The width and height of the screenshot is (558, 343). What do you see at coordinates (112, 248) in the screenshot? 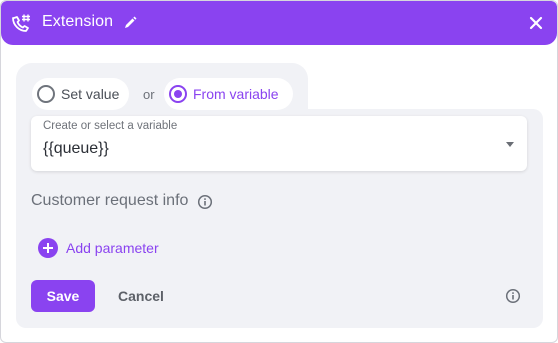
I see `add-parameter-label: Add parameter` at bounding box center [112, 248].